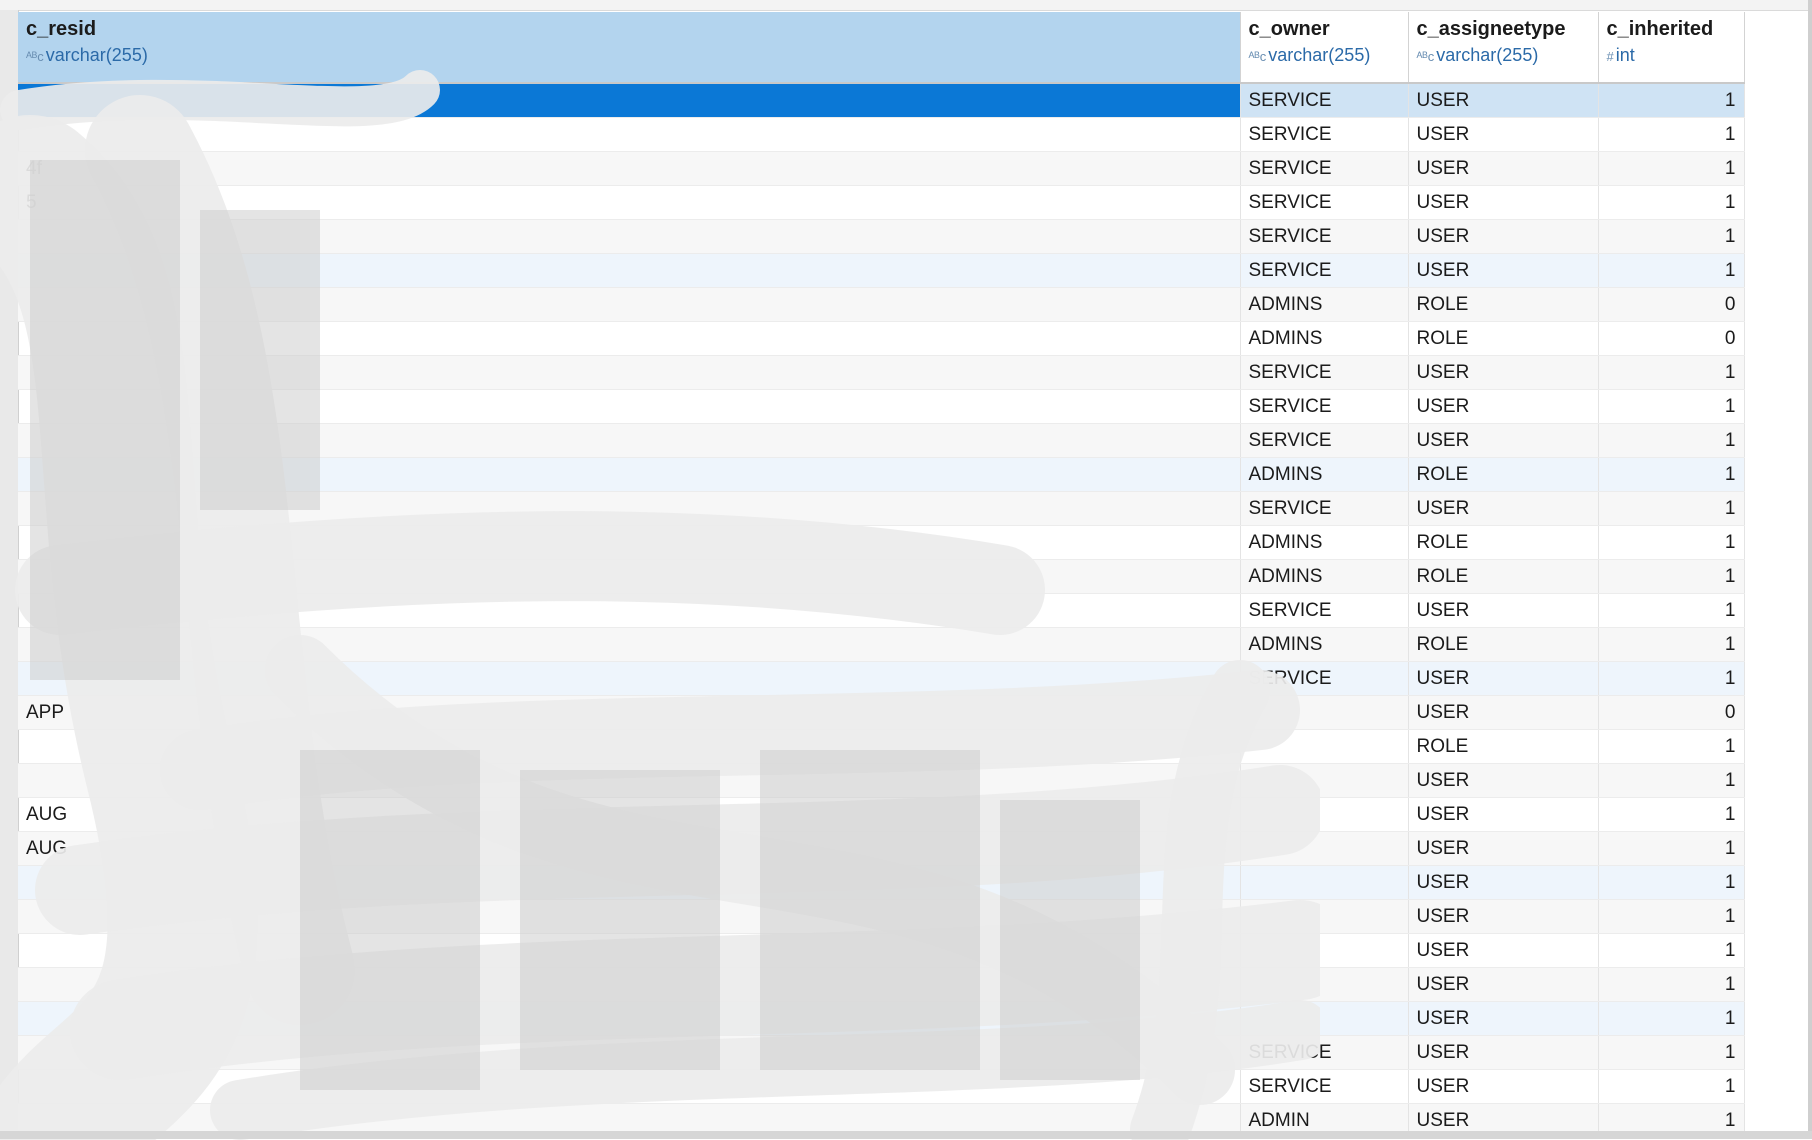 Image resolution: width=1812 pixels, height=1140 pixels. I want to click on table-row: 4f SERVICE USER 1, so click(881, 168).